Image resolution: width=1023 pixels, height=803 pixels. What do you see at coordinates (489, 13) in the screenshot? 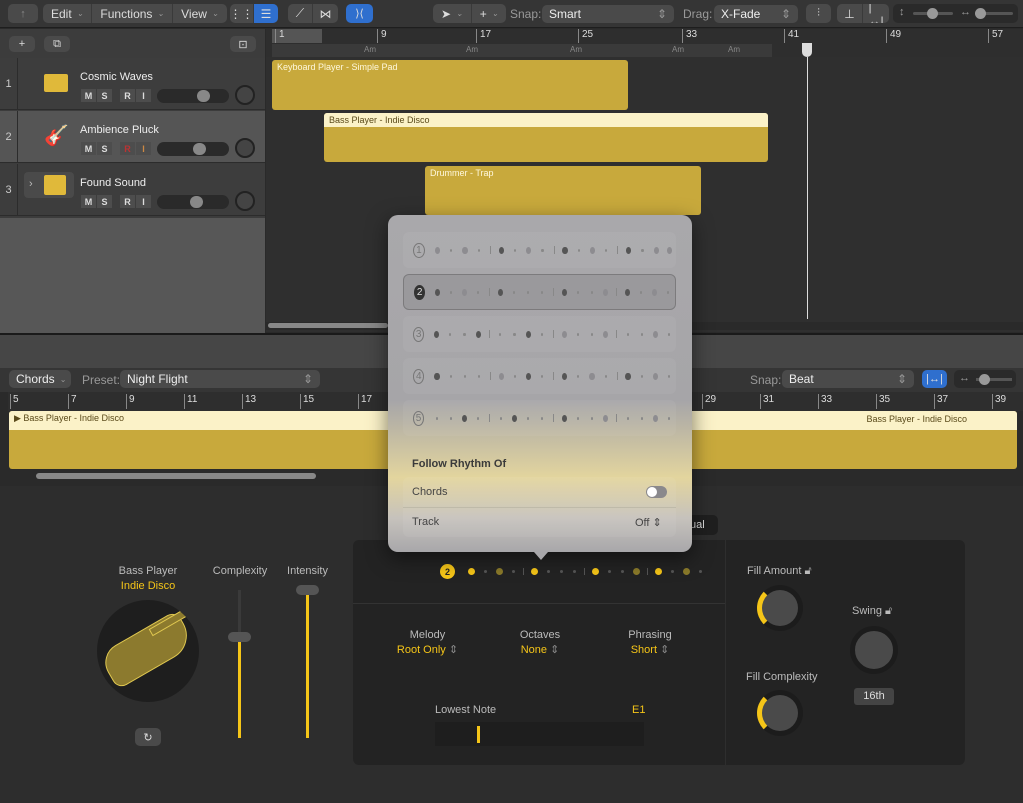
I see `crosshair-tool: + ⌄` at bounding box center [489, 13].